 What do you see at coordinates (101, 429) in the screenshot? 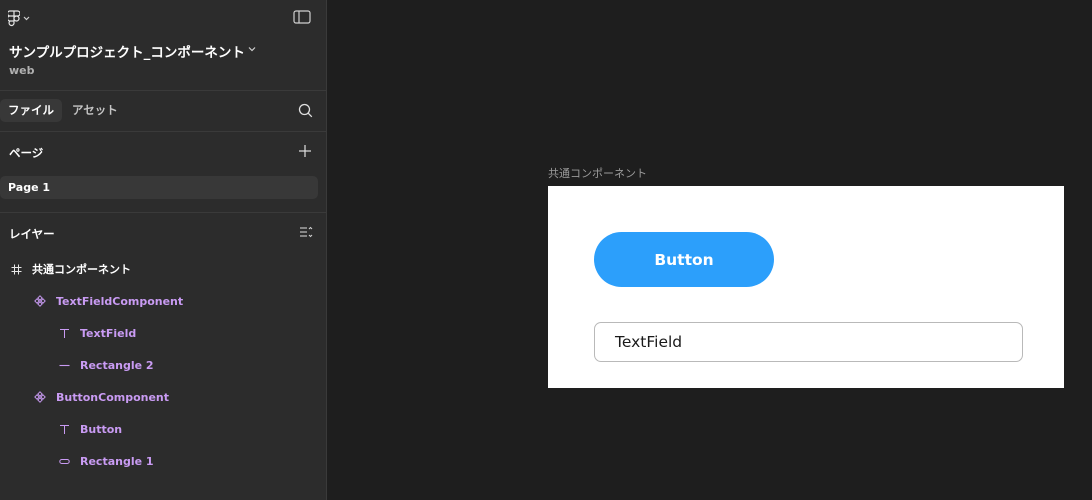
I see `layer-item-label: Button` at bounding box center [101, 429].